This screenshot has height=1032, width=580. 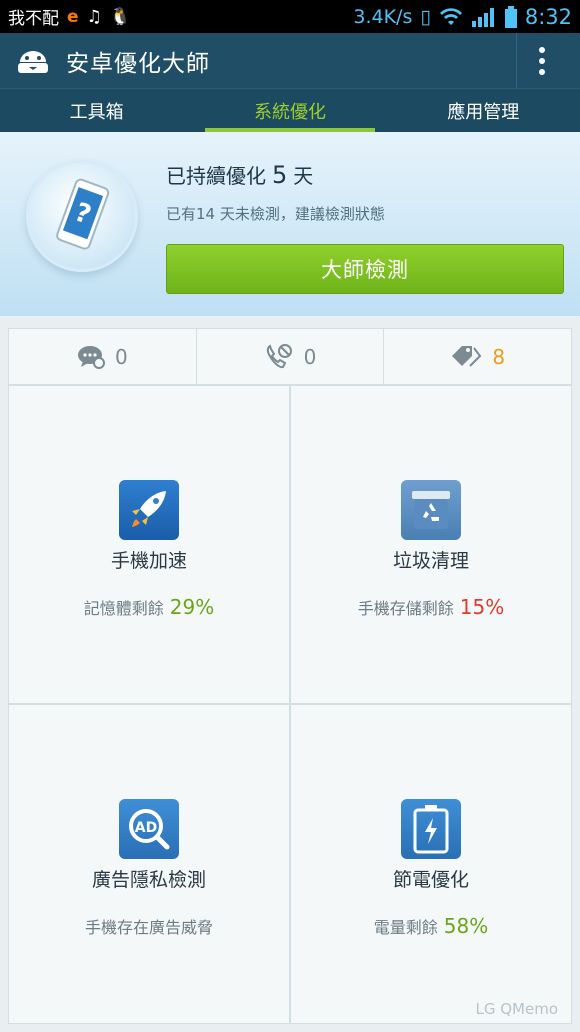 I want to click on svg-text: AD, so click(x=146, y=828).